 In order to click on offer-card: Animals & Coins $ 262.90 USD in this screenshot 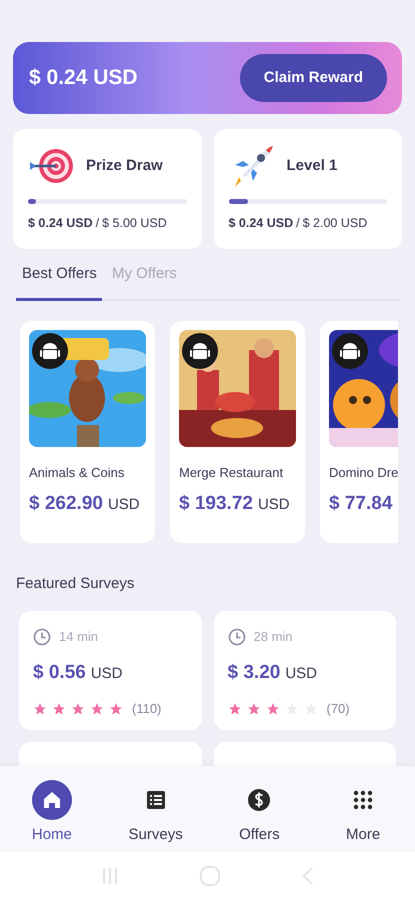, I will do `click(87, 431)`.